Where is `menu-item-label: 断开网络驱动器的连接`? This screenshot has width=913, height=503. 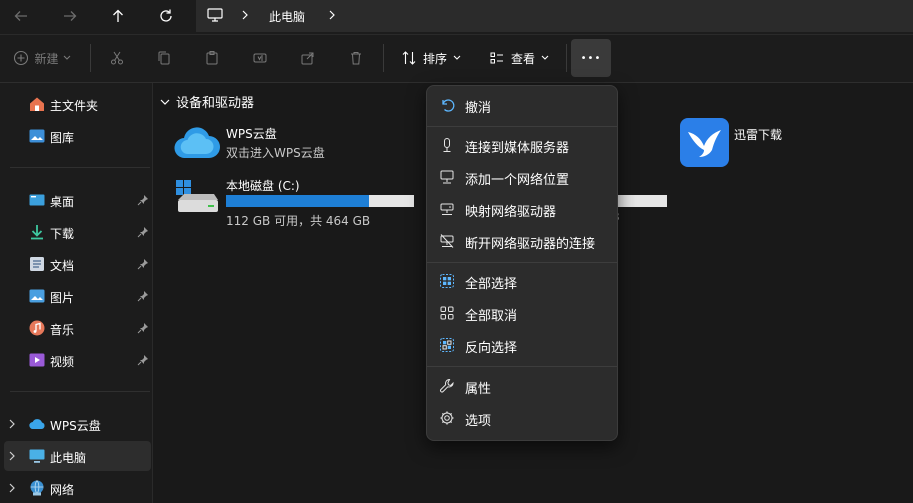 menu-item-label: 断开网络驱动器的连接 is located at coordinates (530, 244).